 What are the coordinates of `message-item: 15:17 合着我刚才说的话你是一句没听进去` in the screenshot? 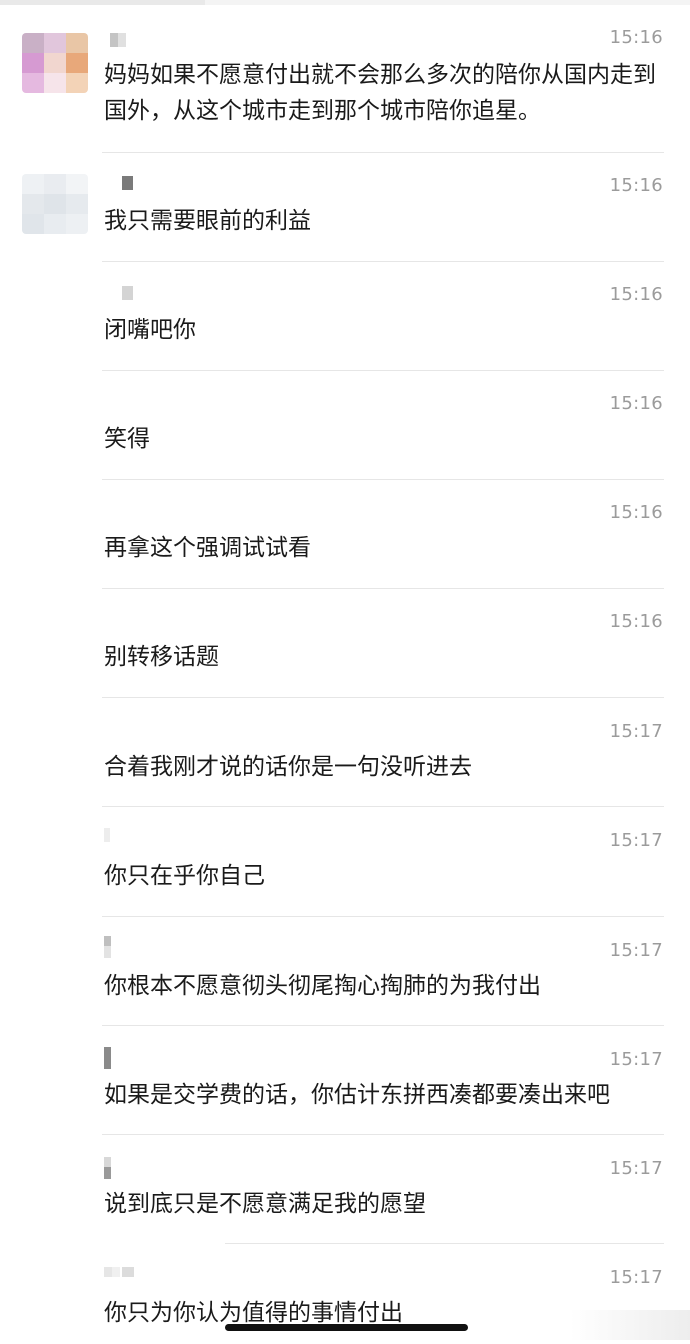 It's located at (345, 751).